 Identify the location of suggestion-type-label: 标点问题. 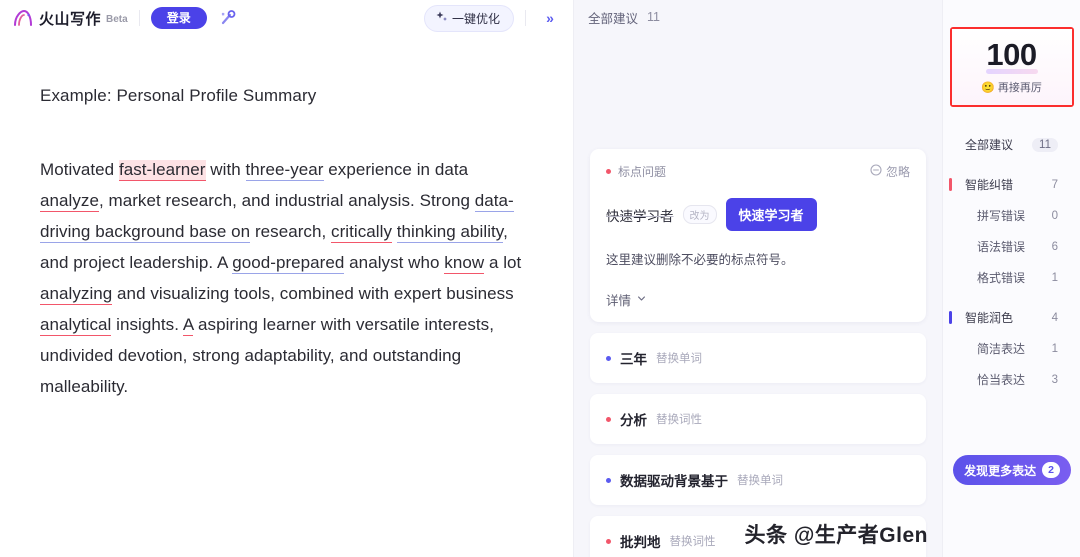
(642, 172).